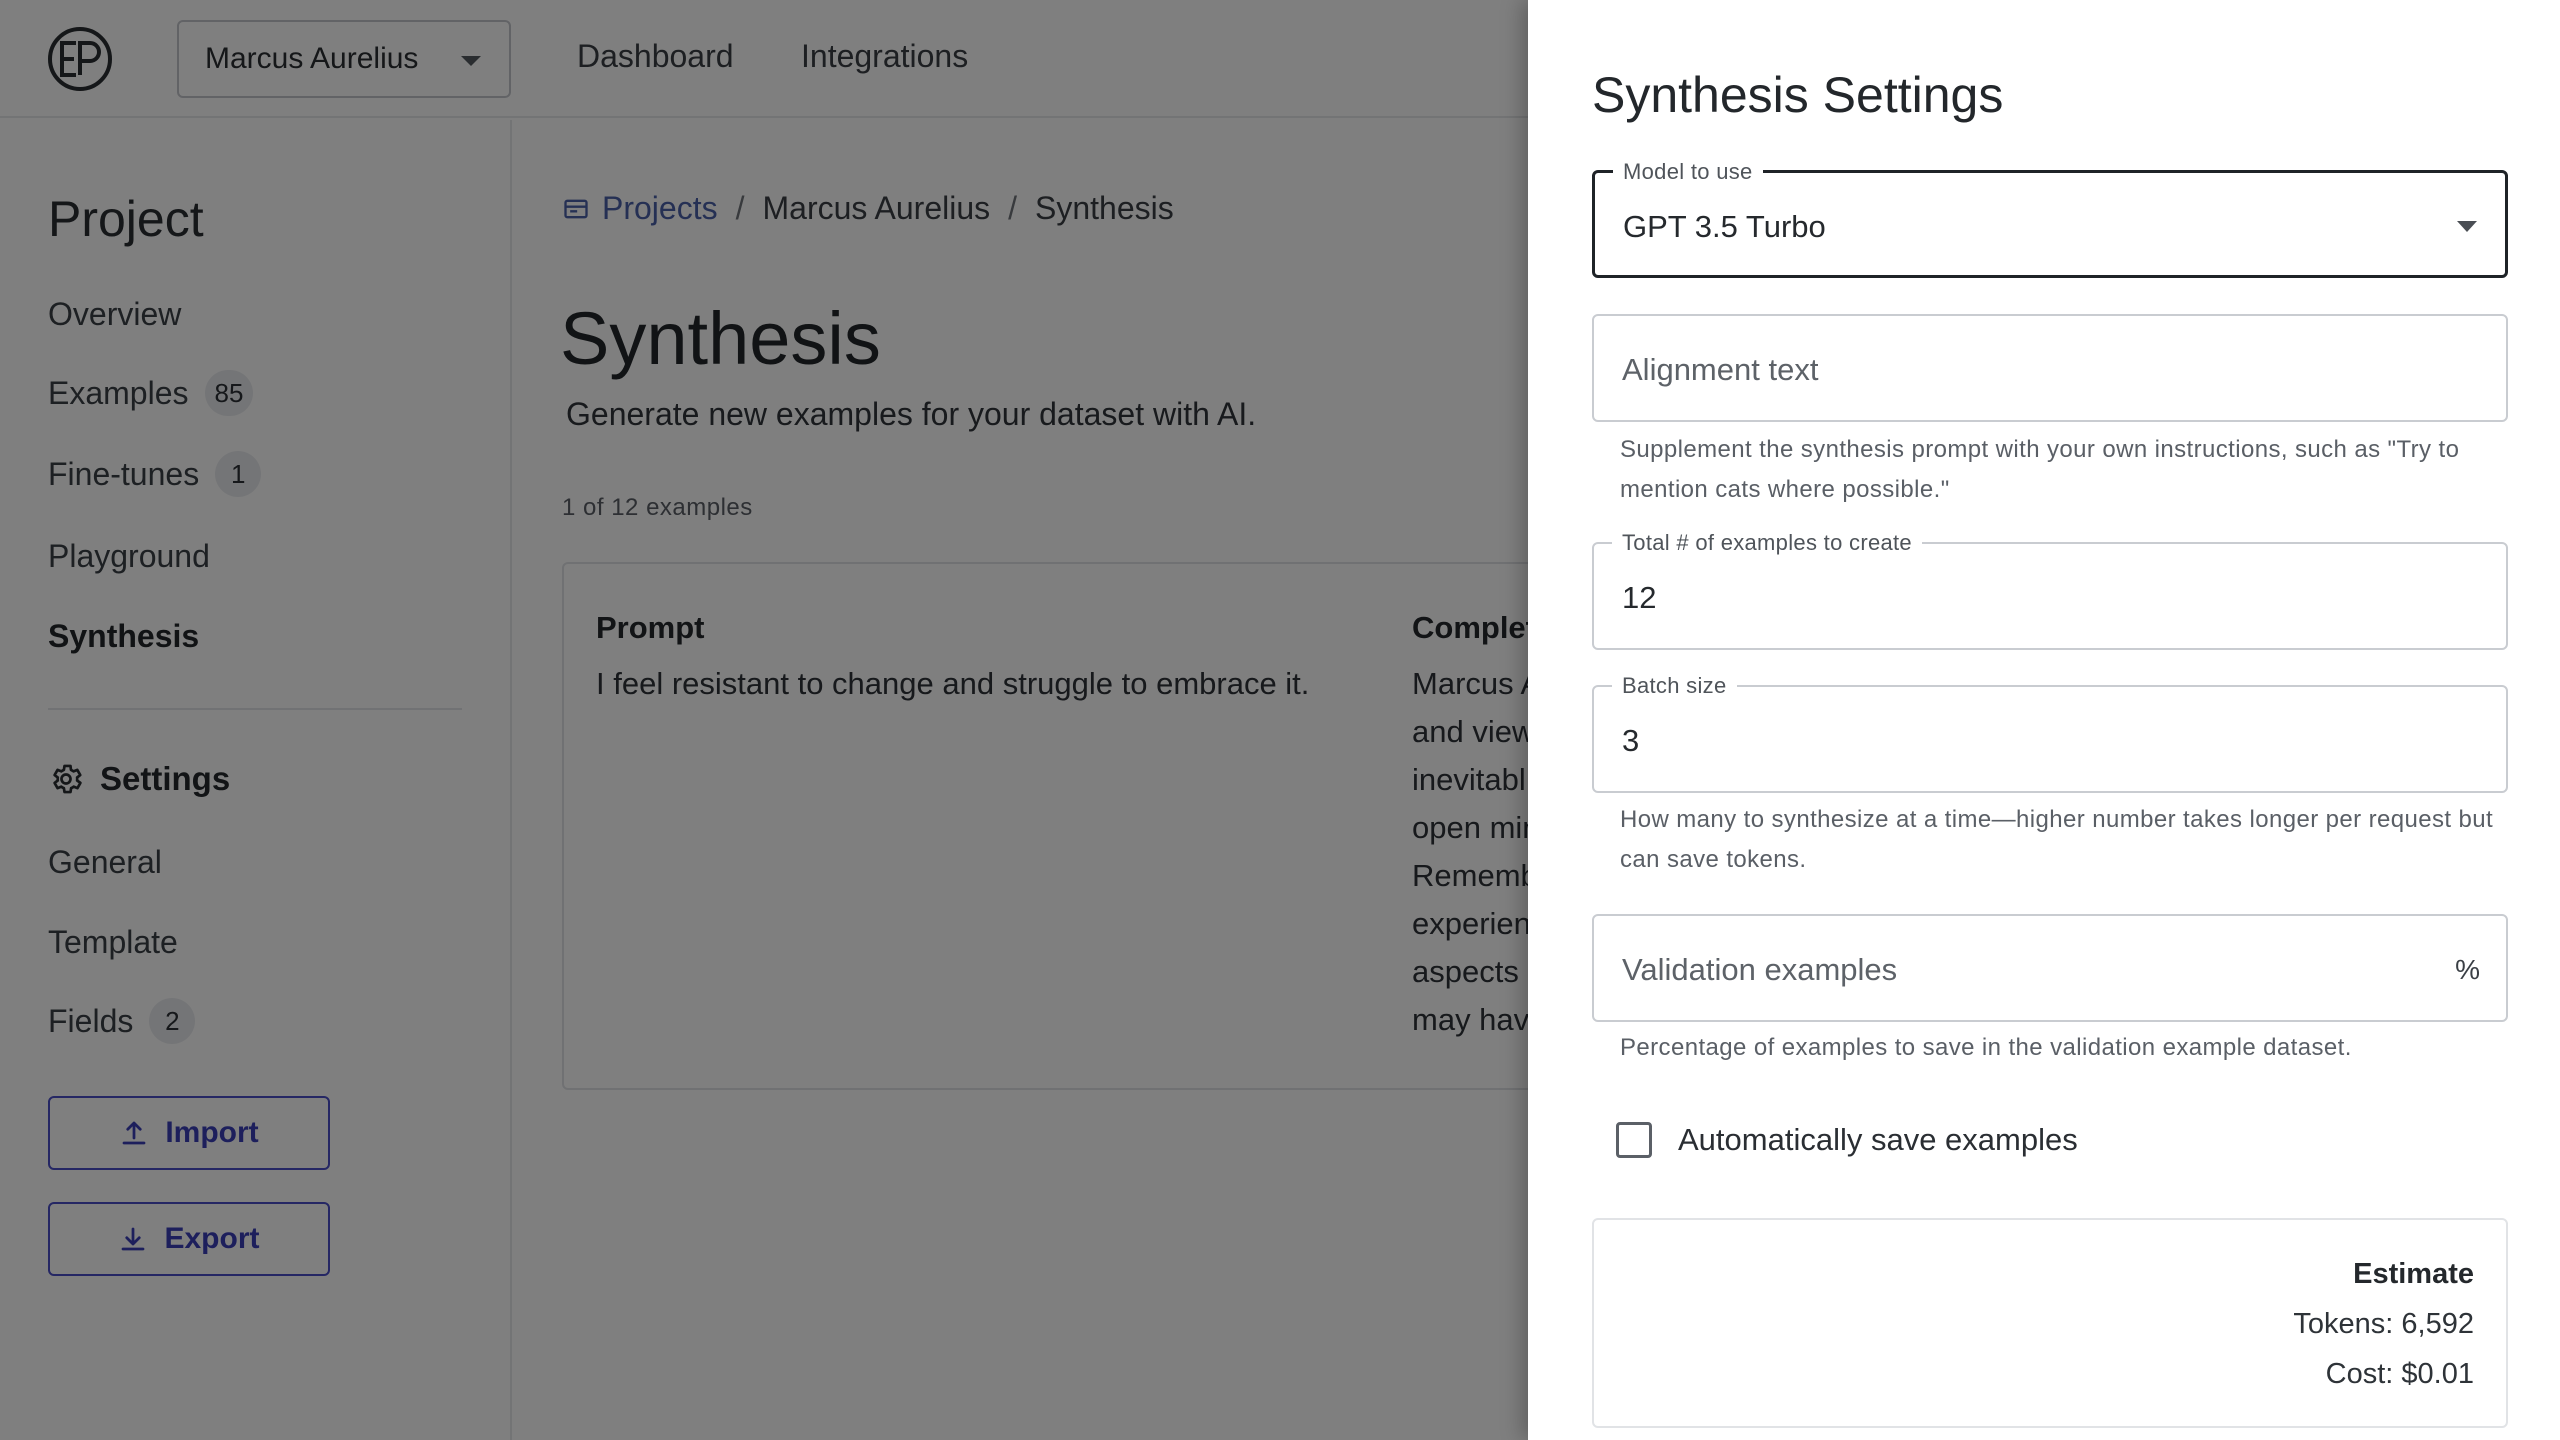 The height and width of the screenshot is (1440, 2560). I want to click on validation-examples-placeholder: Validation examples, so click(1760, 969).